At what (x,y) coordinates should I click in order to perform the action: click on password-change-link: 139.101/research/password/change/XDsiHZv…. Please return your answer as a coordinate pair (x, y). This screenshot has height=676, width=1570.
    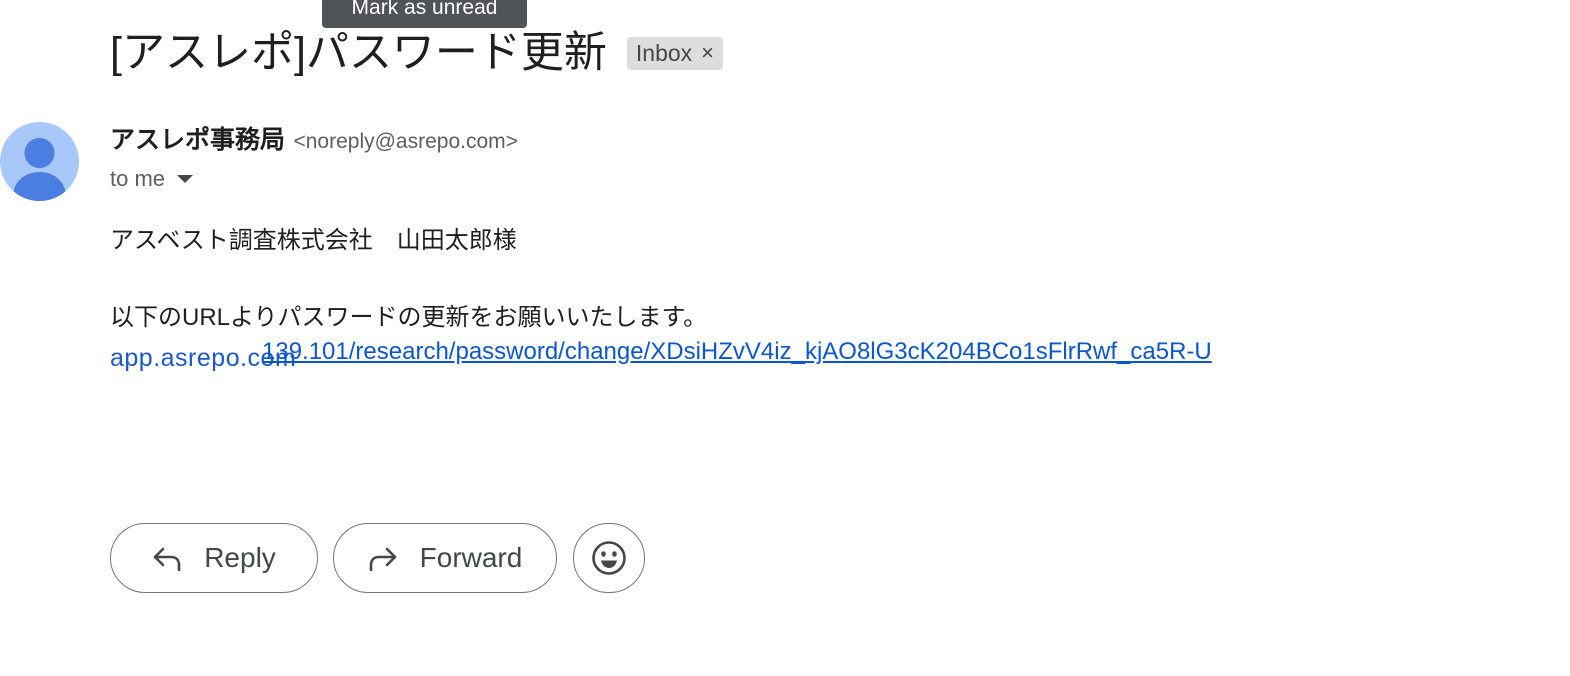
    Looking at the image, I should click on (737, 352).